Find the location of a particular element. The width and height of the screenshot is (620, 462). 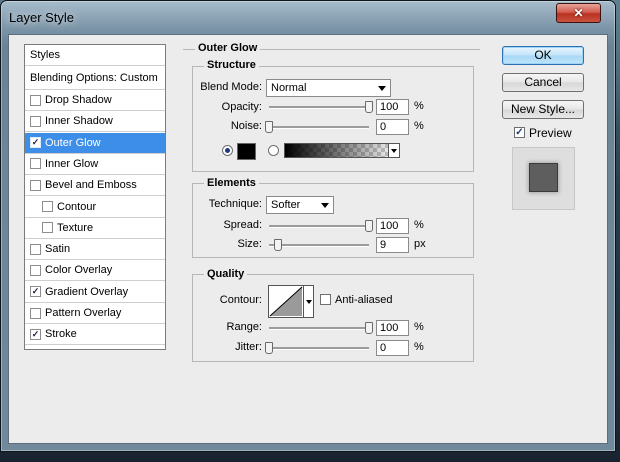

style-item: Drop Shadow is located at coordinates (95, 100).